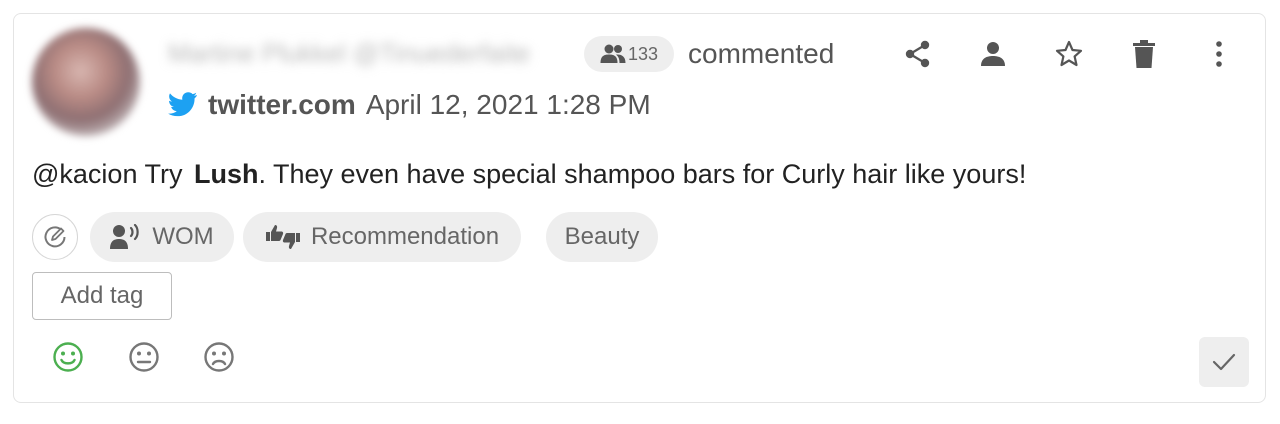 This screenshot has width=1280, height=424. What do you see at coordinates (102, 296) in the screenshot?
I see `add-tag-button: Add tag` at bounding box center [102, 296].